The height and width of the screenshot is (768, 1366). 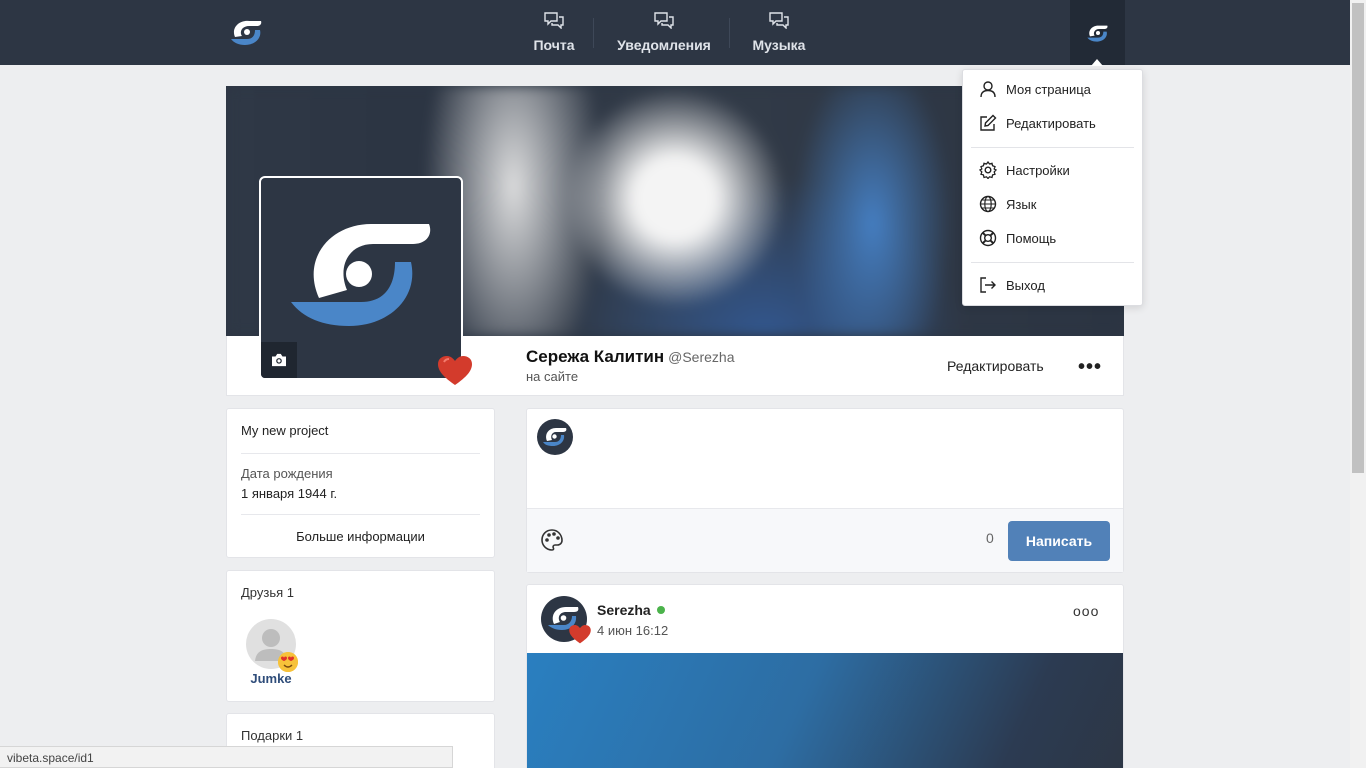 What do you see at coordinates (271, 678) in the screenshot?
I see `friend-name: Jumke` at bounding box center [271, 678].